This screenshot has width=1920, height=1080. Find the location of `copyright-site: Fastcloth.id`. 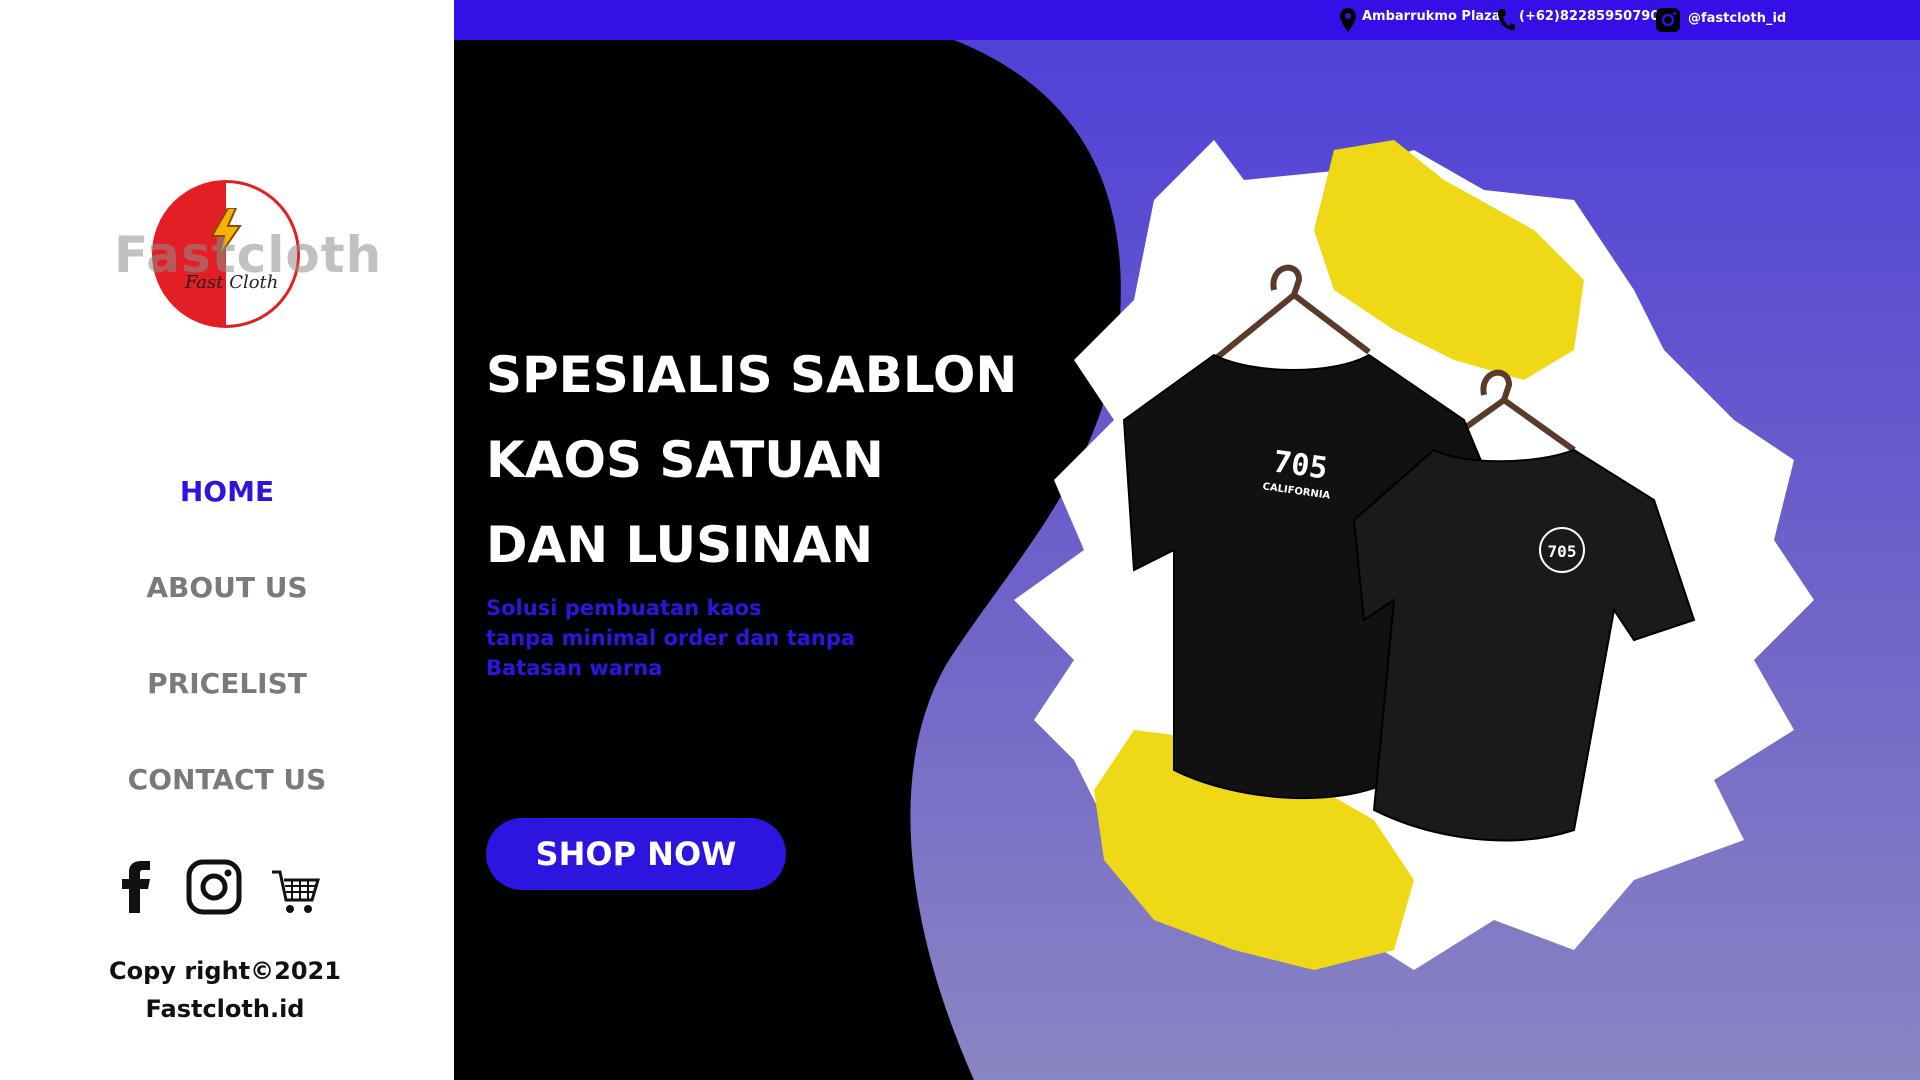

copyright-site: Fastcloth.id is located at coordinates (225, 1009).